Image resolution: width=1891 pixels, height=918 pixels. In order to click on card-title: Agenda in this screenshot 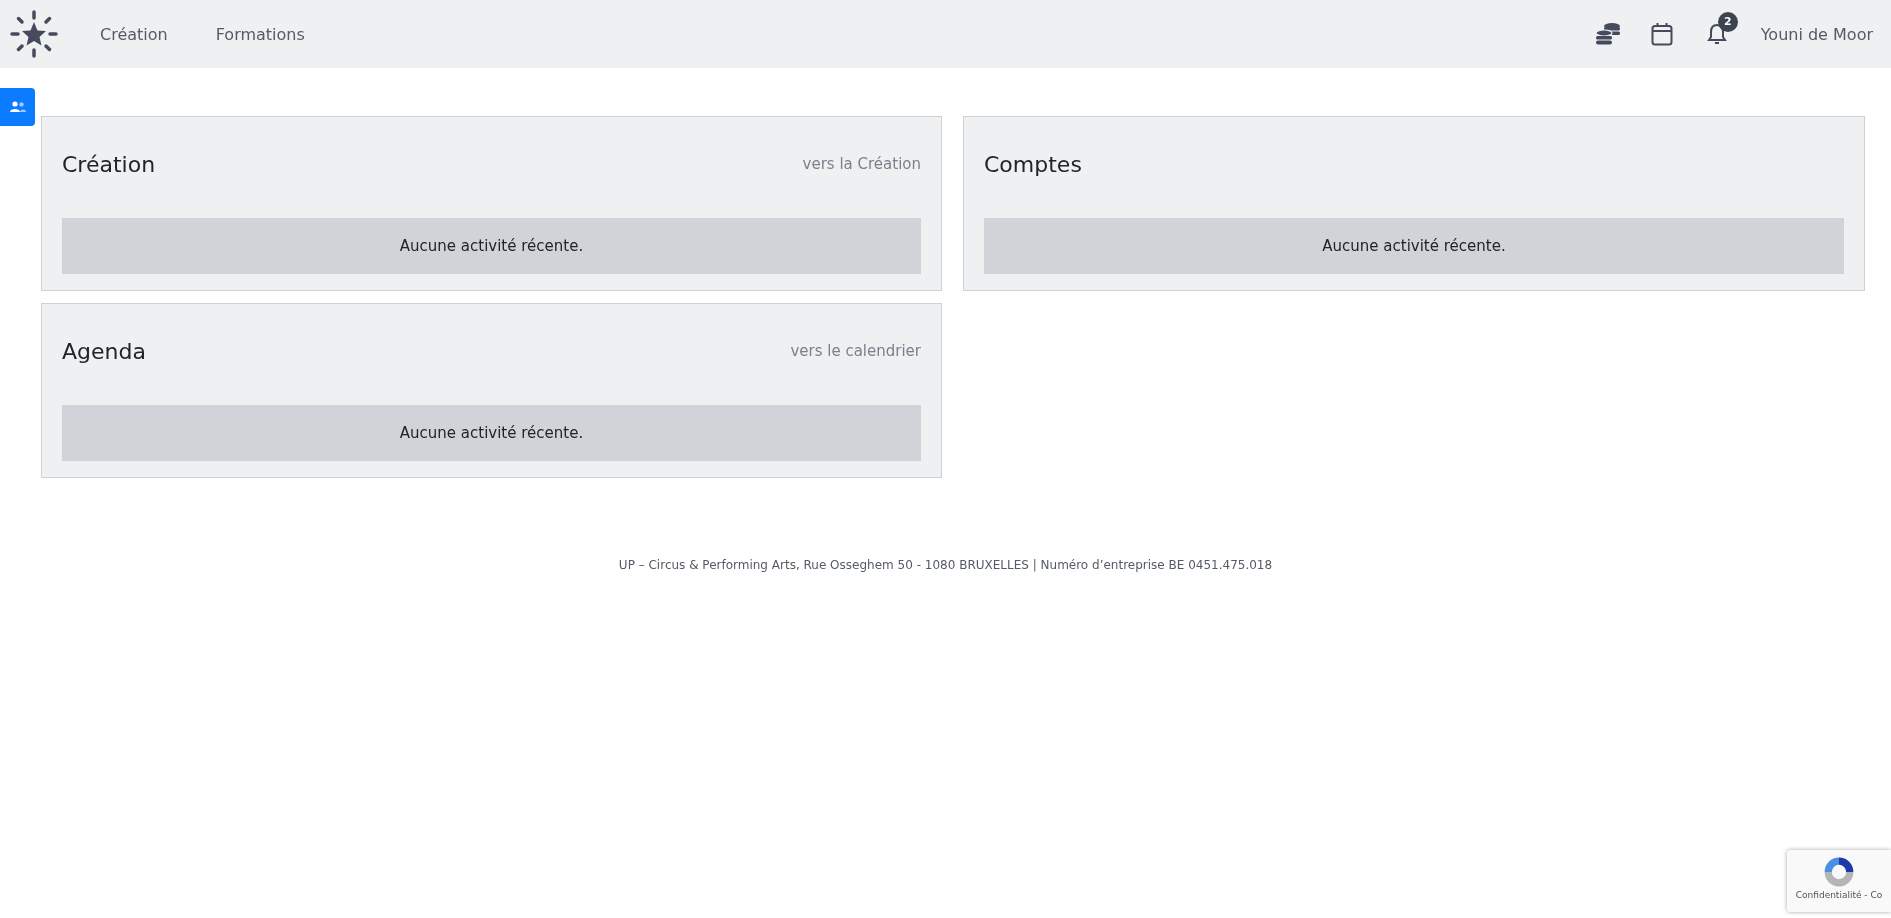, I will do `click(104, 351)`.